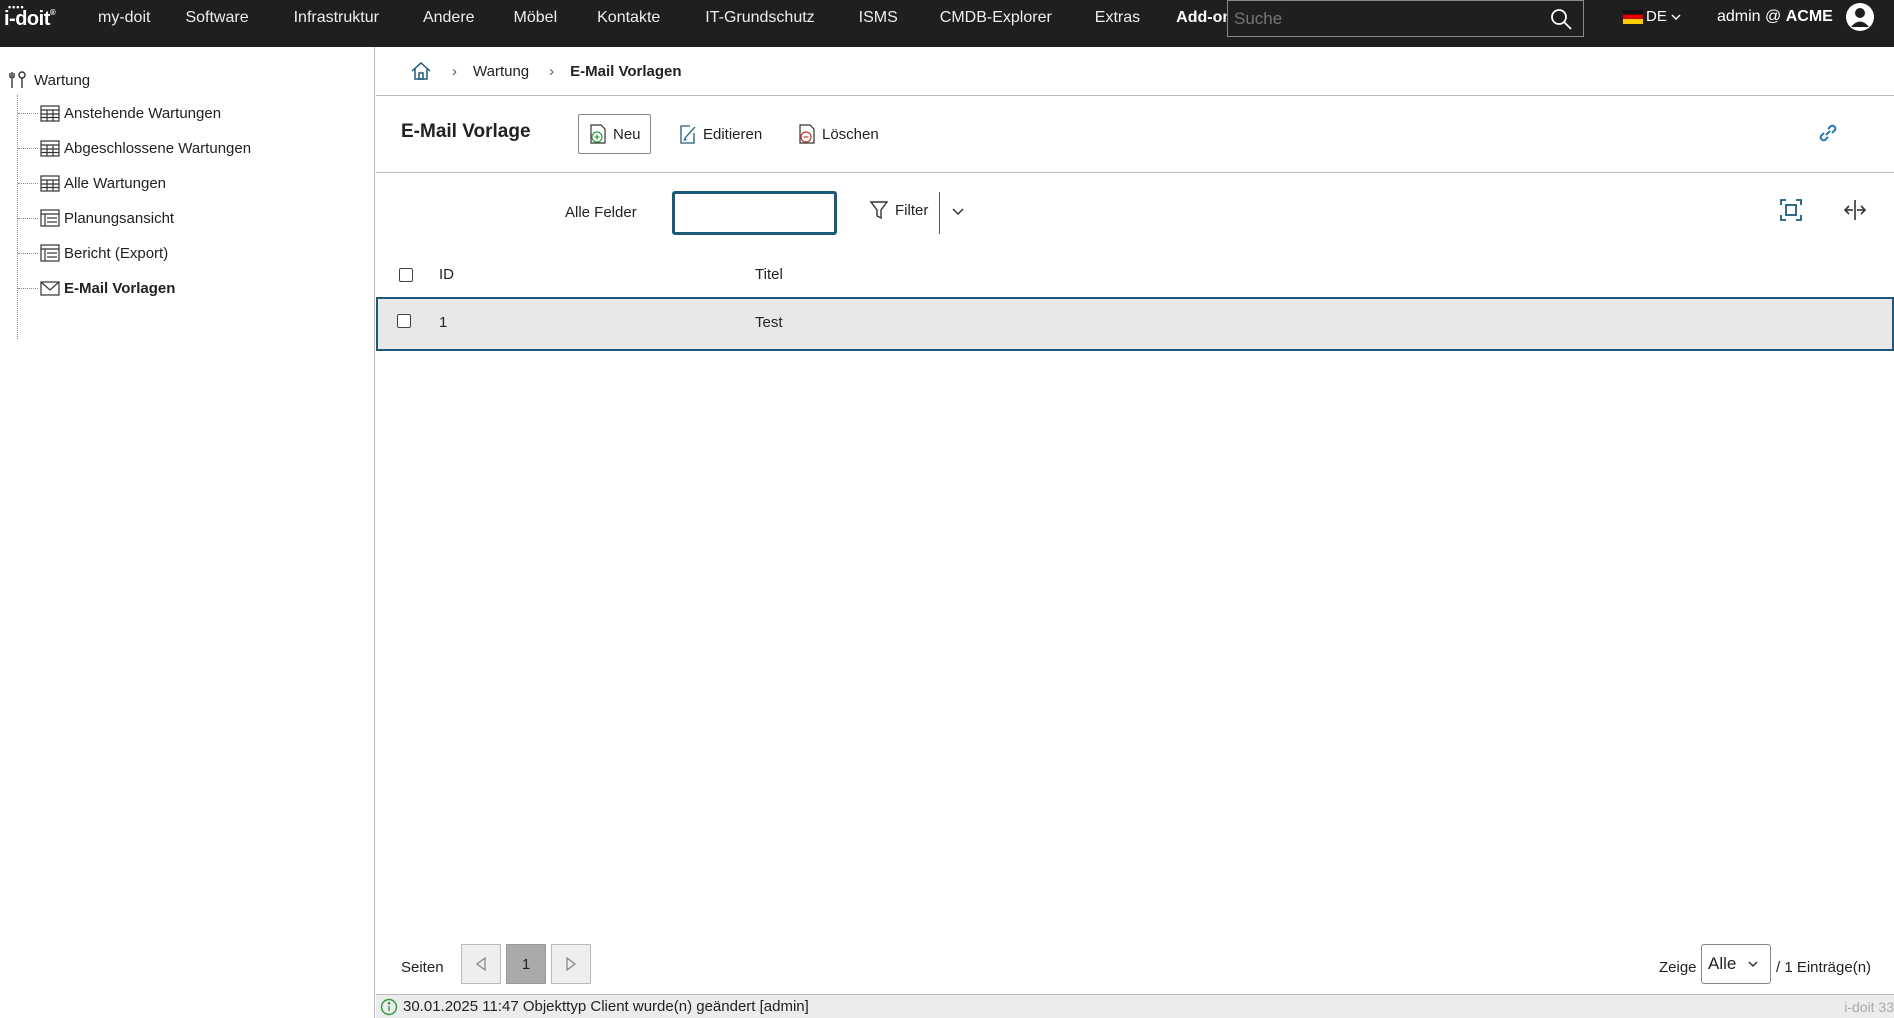 This screenshot has height=1018, width=1894. Describe the element at coordinates (1135, 214) in the screenshot. I see `filter-bar: Alle Felder Filter` at that location.